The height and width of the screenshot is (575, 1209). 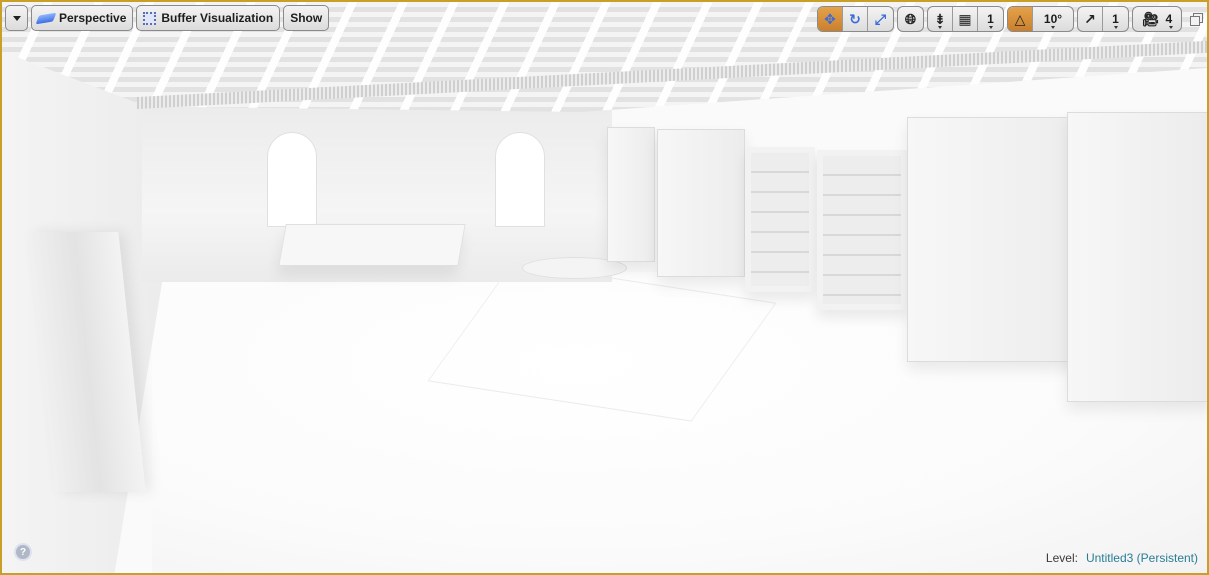 I want to click on grid-icon: ▦, so click(x=965, y=19).